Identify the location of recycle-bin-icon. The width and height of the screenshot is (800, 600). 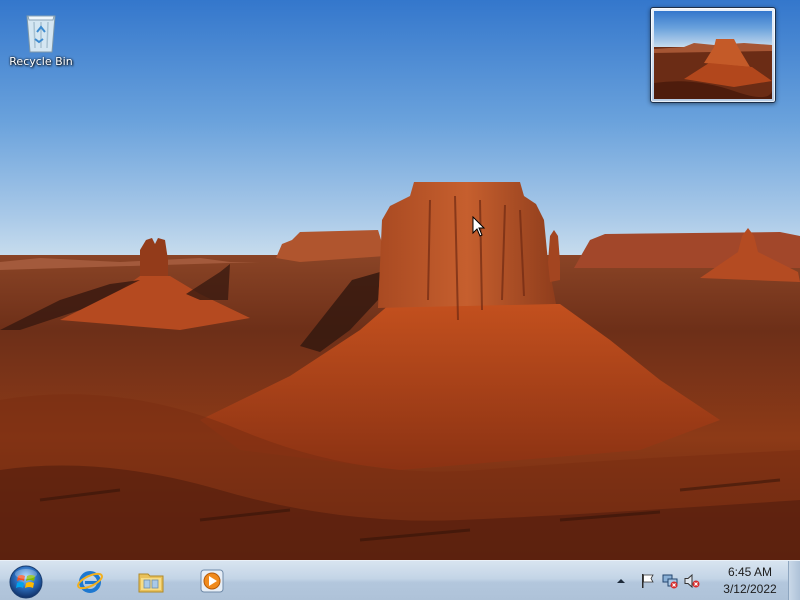
(41, 34).